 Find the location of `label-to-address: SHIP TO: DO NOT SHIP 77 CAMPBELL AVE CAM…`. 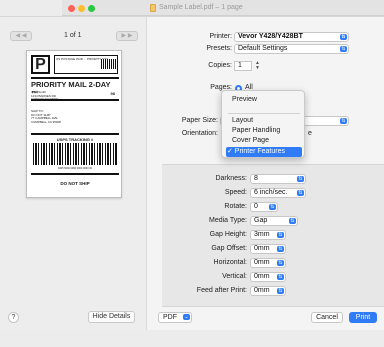

label-to-address: SHIP TO: DO NOT SHIP 77 CAMPBELL AVE CAM… is located at coordinates (46, 116).